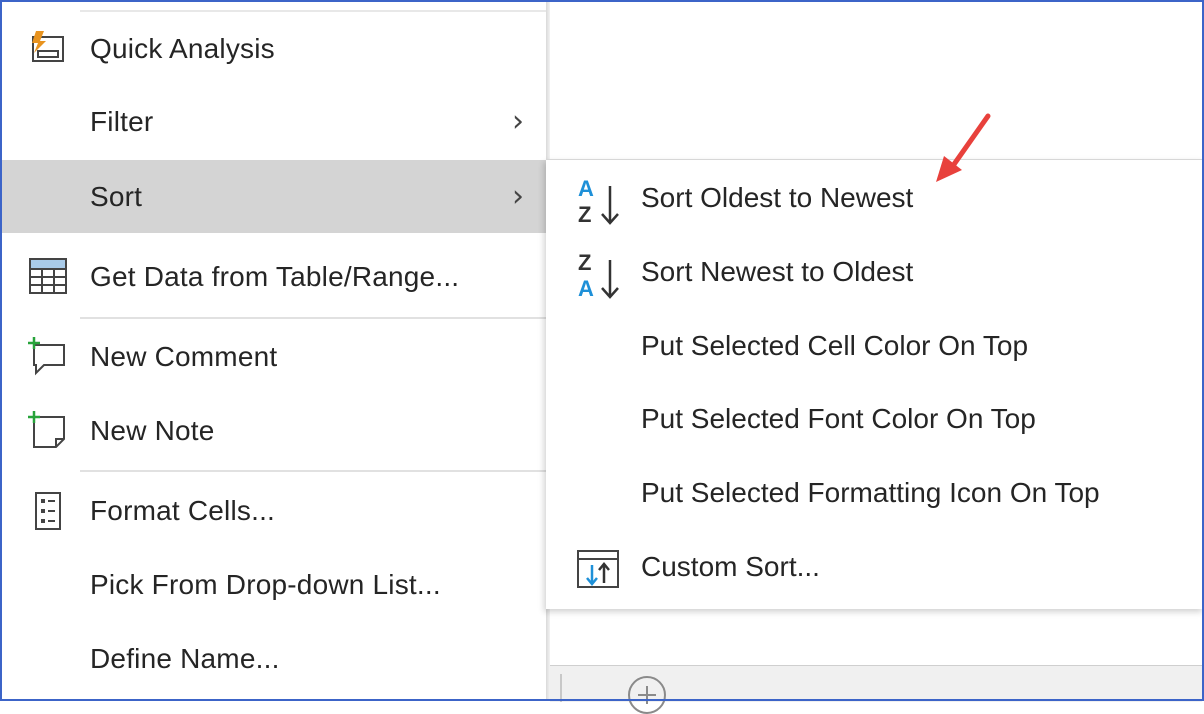 The image size is (1204, 714). Describe the element at coordinates (274, 430) in the screenshot. I see `menu-item-new-note: New Note` at that location.